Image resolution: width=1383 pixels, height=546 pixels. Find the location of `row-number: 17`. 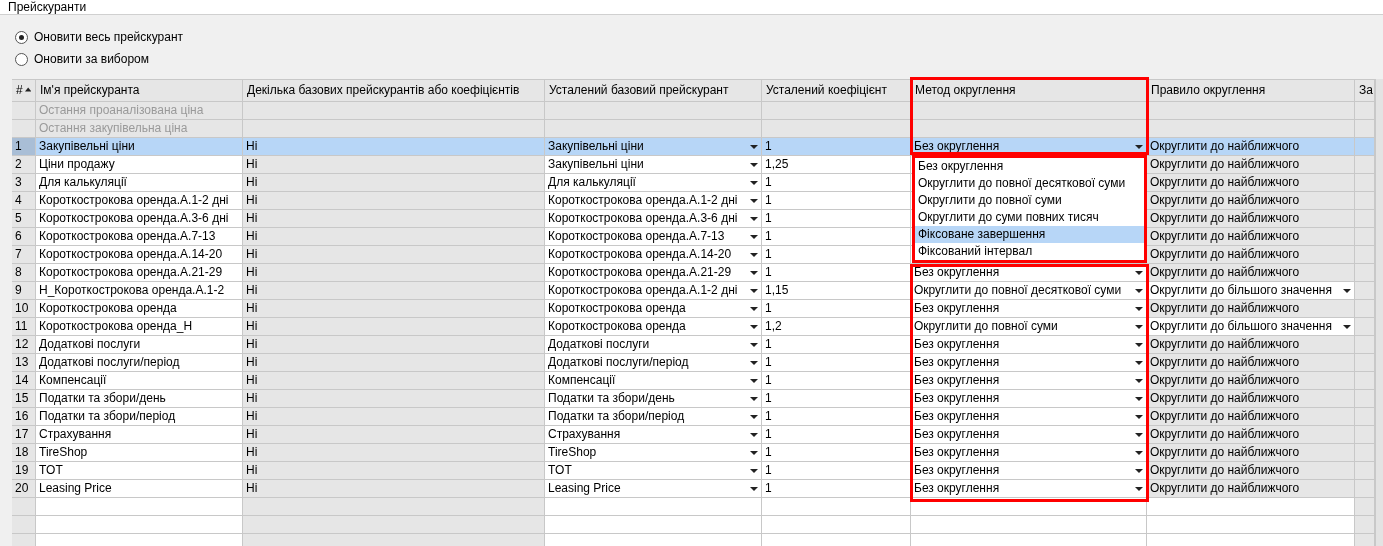

row-number: 17 is located at coordinates (24, 435).